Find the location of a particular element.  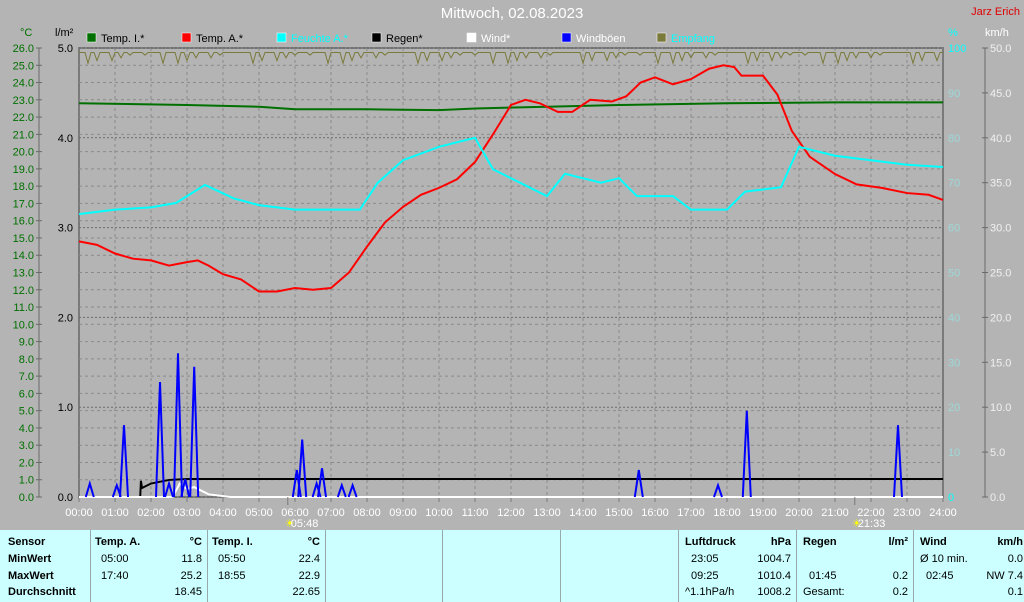

sunset-time: 21:33 is located at coordinates (872, 524).